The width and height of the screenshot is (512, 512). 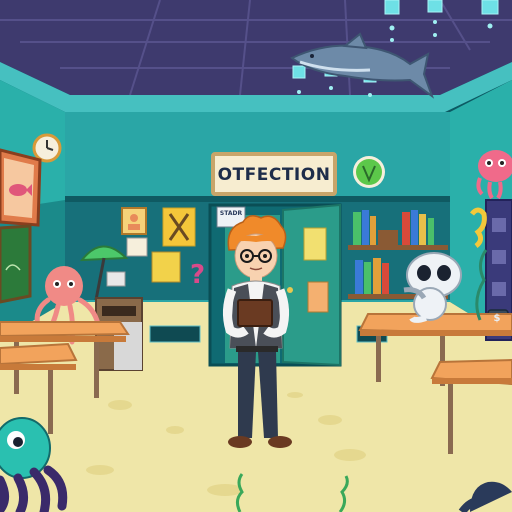 I want to click on chalkboard, so click(x=16, y=264).